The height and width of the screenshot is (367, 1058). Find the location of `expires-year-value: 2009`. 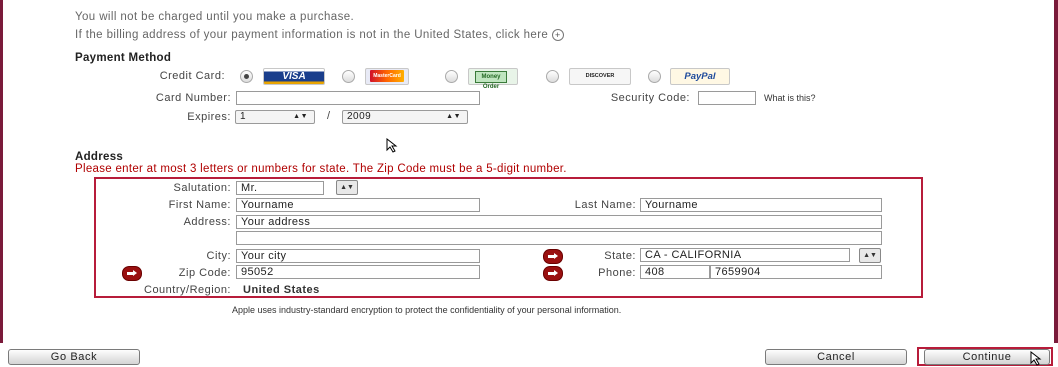

expires-year-value: 2009 is located at coordinates (359, 116).